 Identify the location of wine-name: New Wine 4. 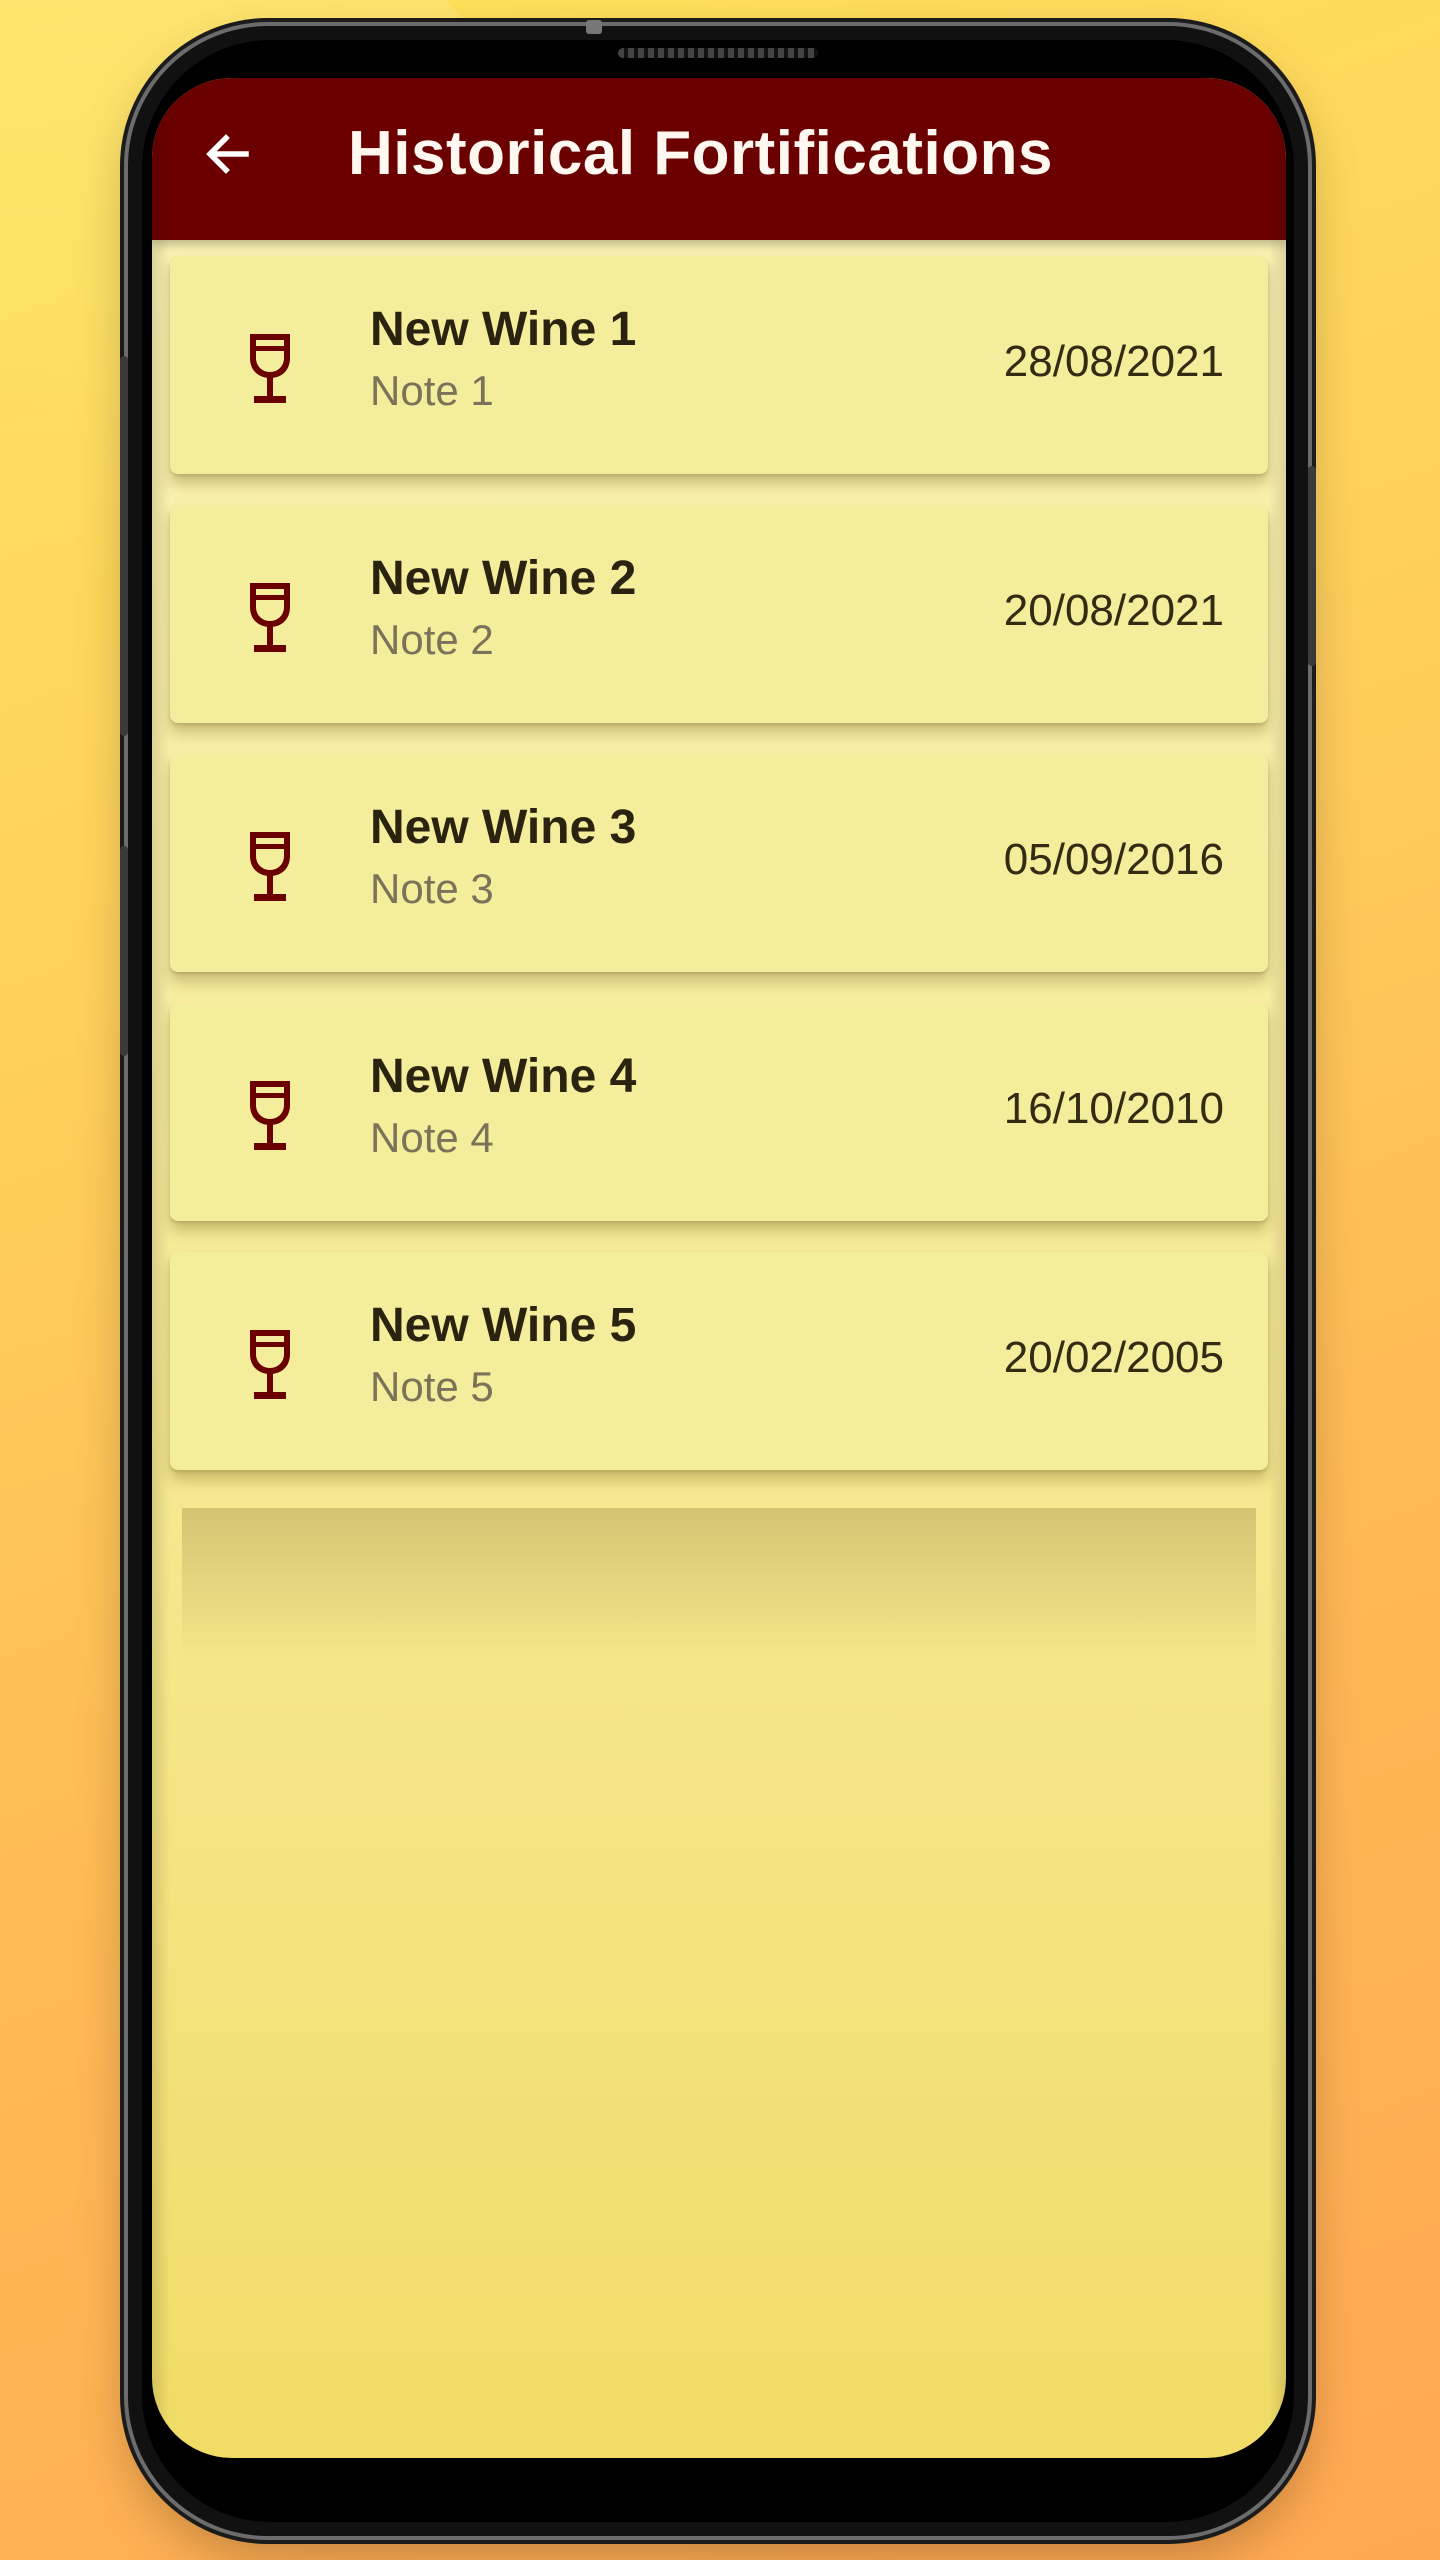
(503, 1076).